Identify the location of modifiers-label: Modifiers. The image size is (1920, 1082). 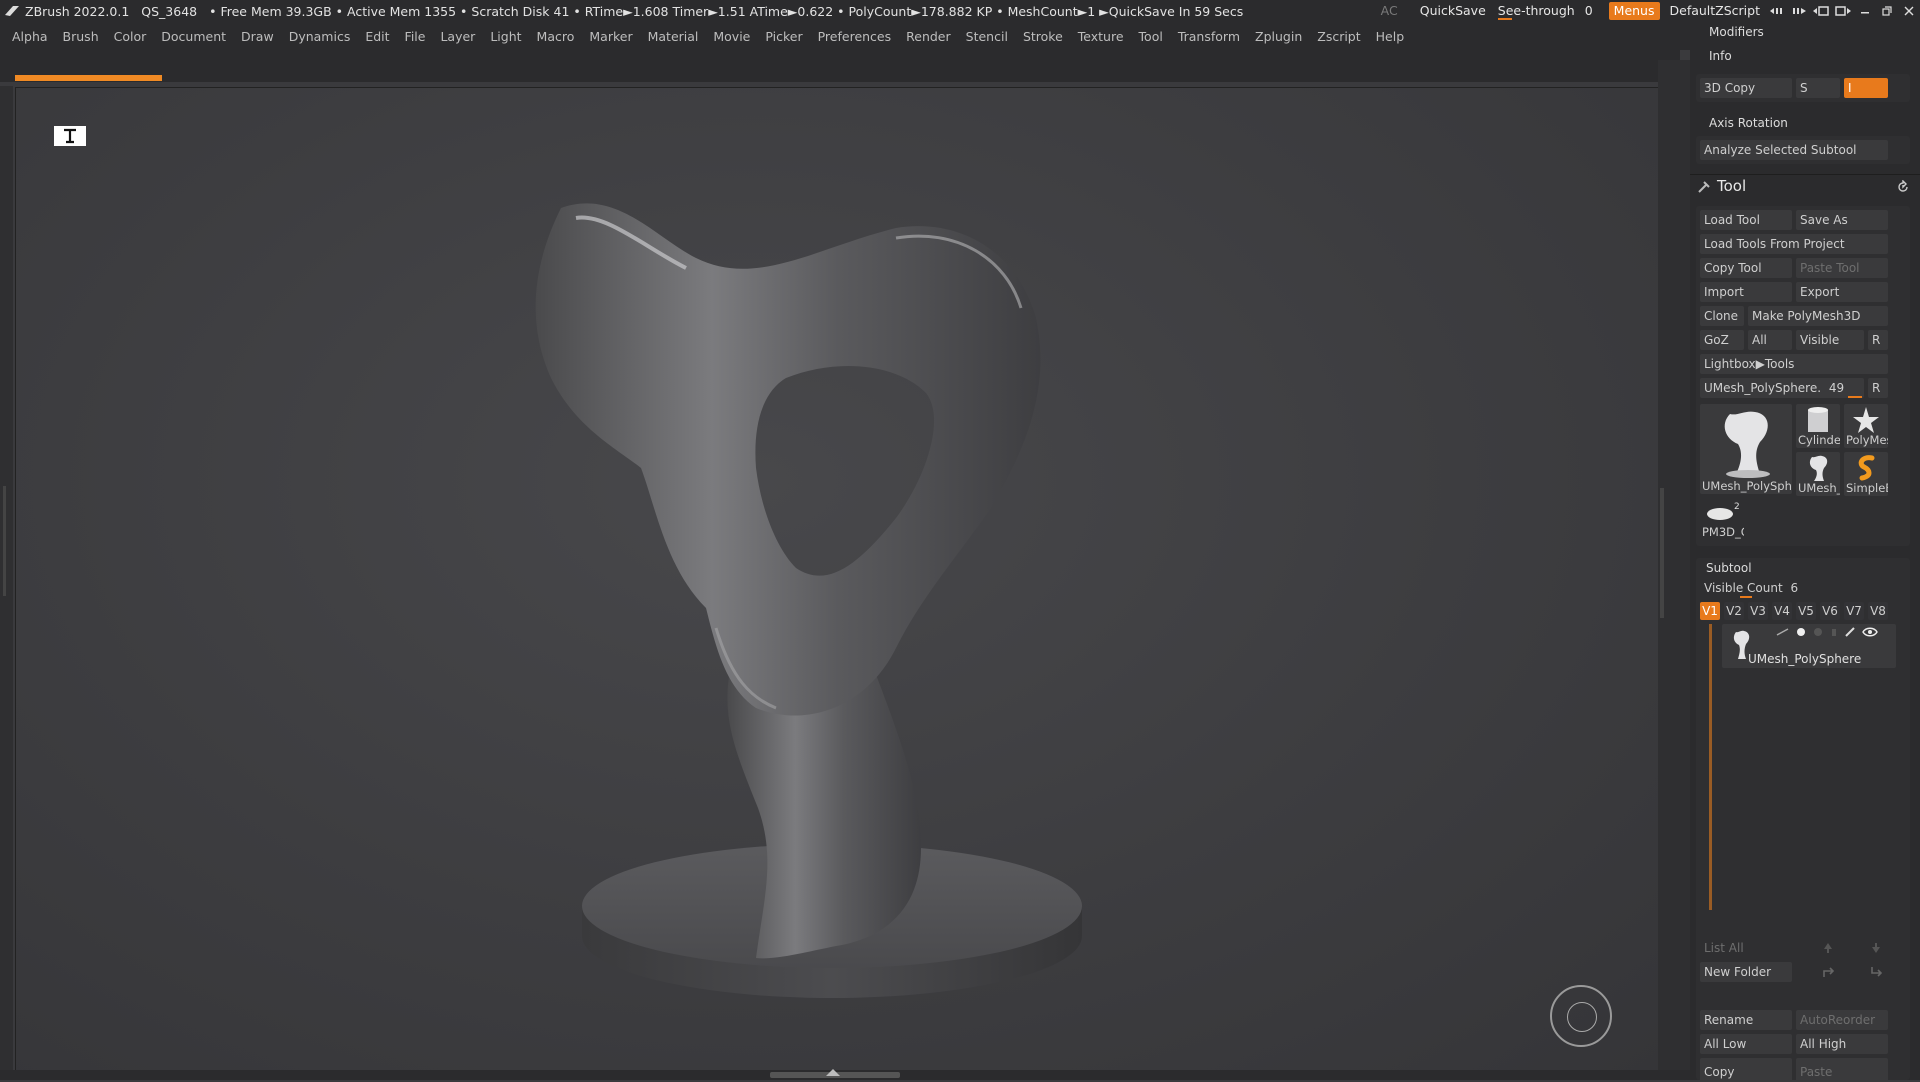
(1736, 32).